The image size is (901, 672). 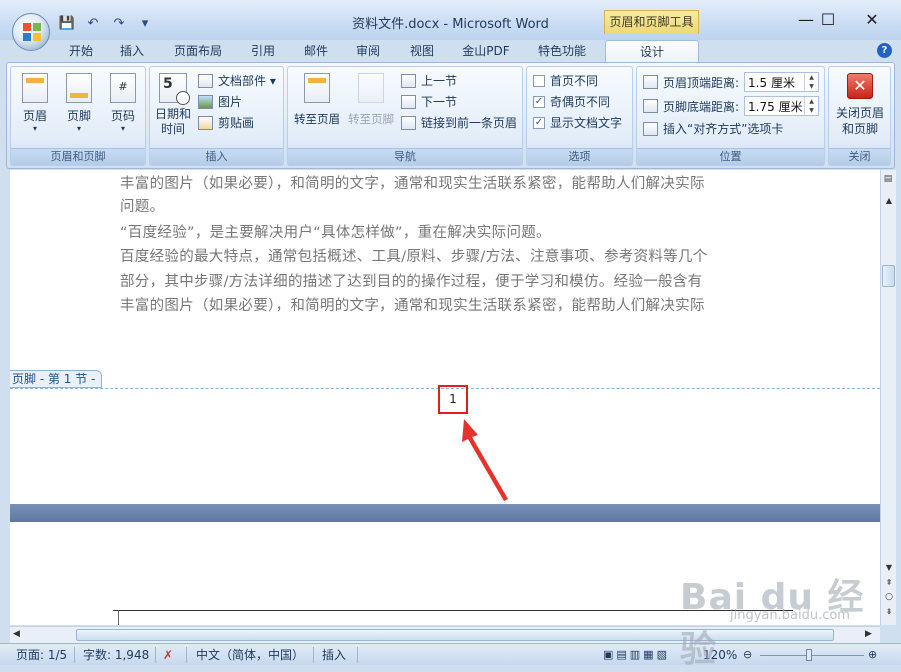 I want to click on header-distance-row: 页眉顶端距离: 1.5 厘米 ▲ ▼, so click(x=733, y=82).